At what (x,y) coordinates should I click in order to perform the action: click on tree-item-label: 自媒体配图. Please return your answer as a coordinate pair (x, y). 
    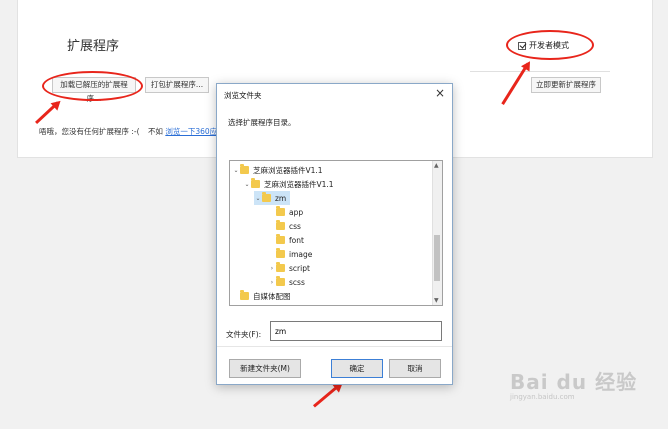
    Looking at the image, I should click on (272, 296).